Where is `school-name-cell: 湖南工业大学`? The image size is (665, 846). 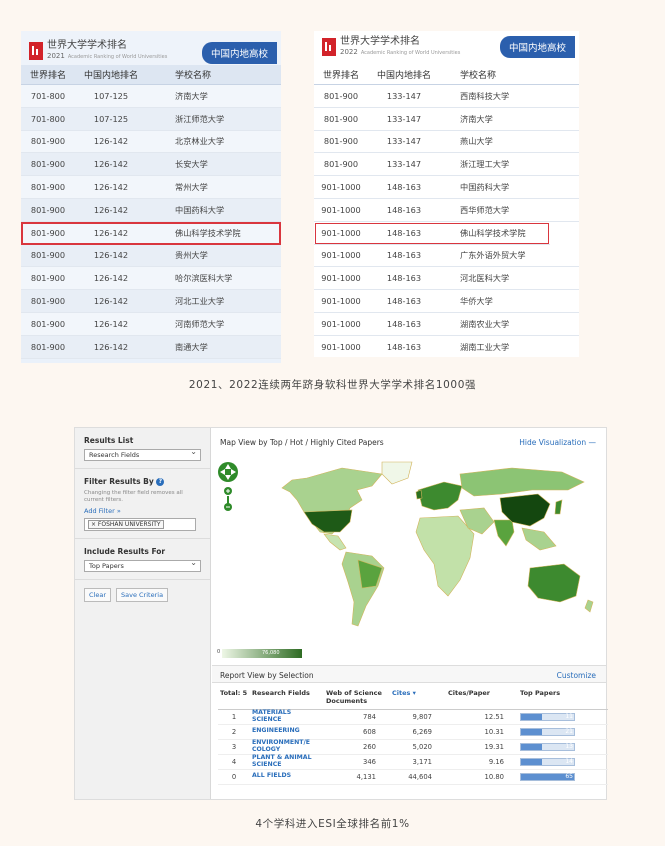
school-name-cell: 湖南工业大学 is located at coordinates (485, 346).